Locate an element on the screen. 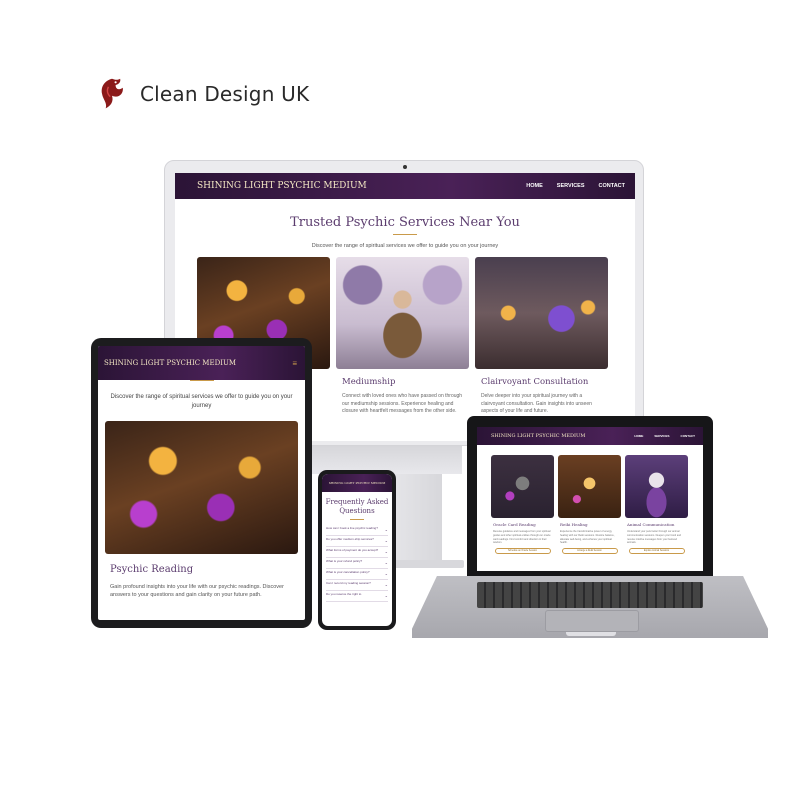  tablet-navbar: SHINING LIGHT PSYCHIC MEDIUM ≡ is located at coordinates (201, 363).